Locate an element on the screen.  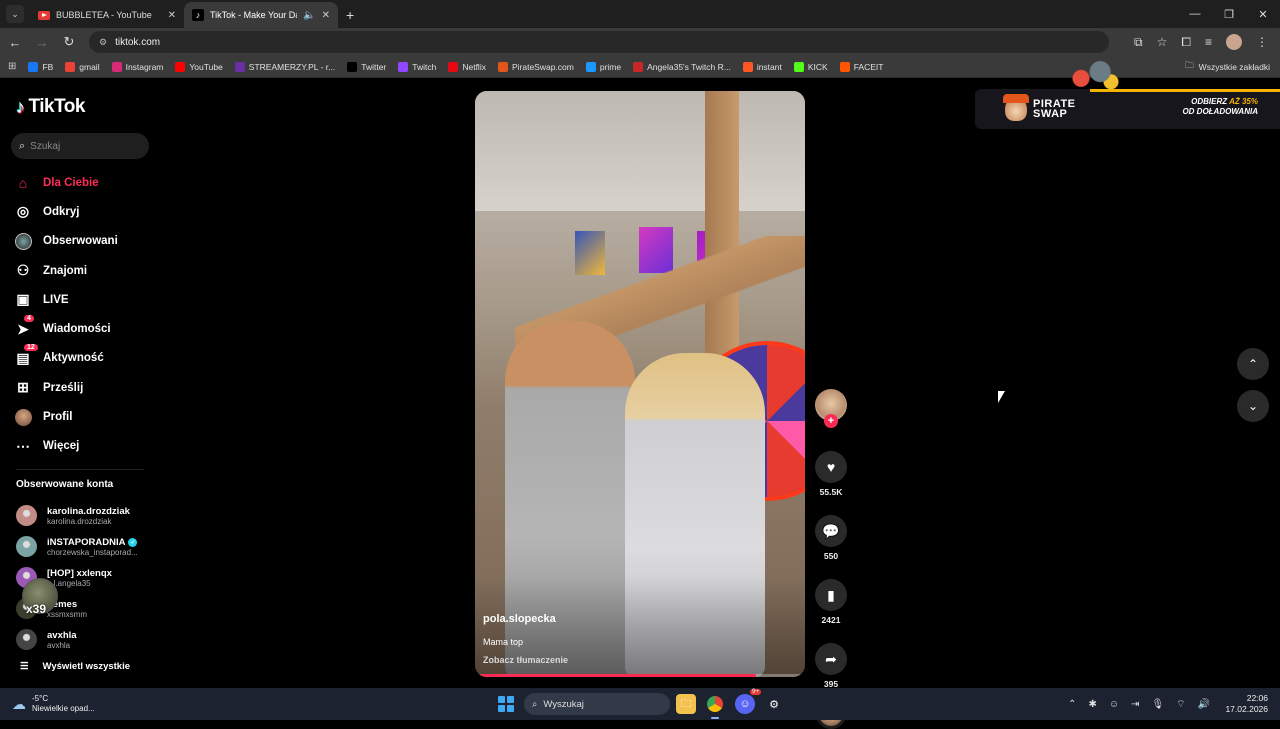
nav-item-znajomi: ⚇ Znajomi is located at coordinates (66, 270).